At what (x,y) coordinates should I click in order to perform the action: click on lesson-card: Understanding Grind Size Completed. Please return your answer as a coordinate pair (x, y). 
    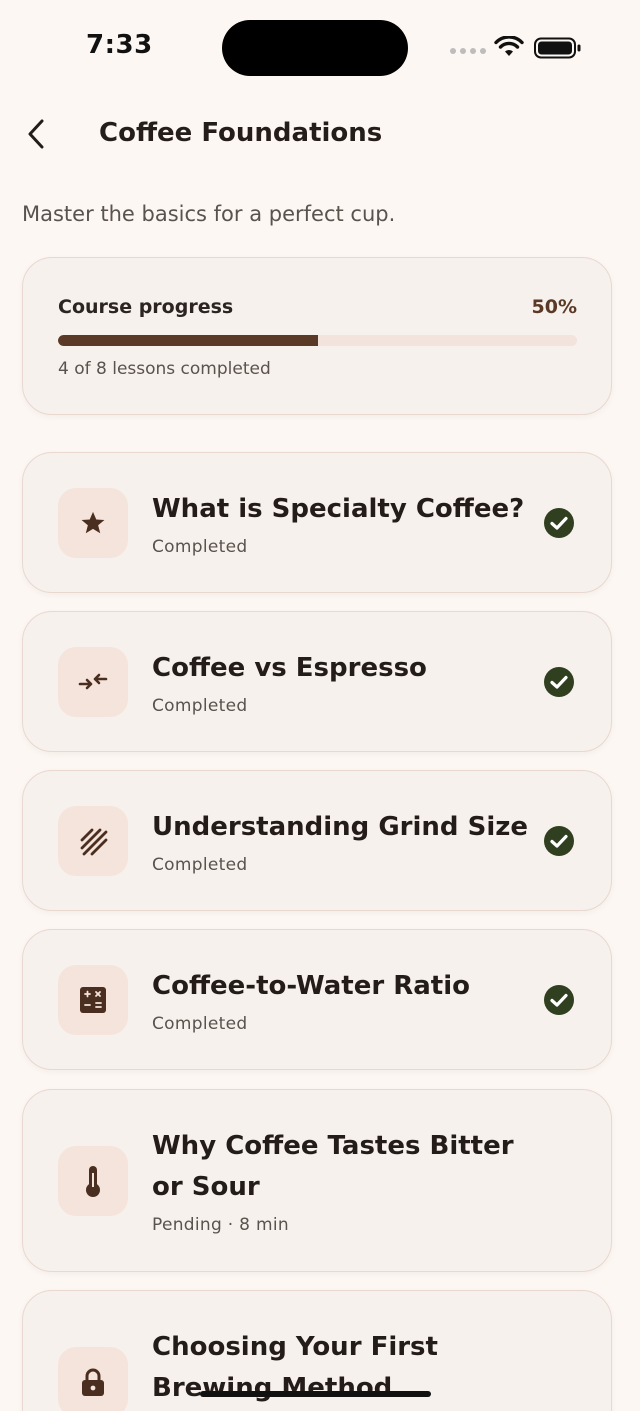
    Looking at the image, I should click on (317, 840).